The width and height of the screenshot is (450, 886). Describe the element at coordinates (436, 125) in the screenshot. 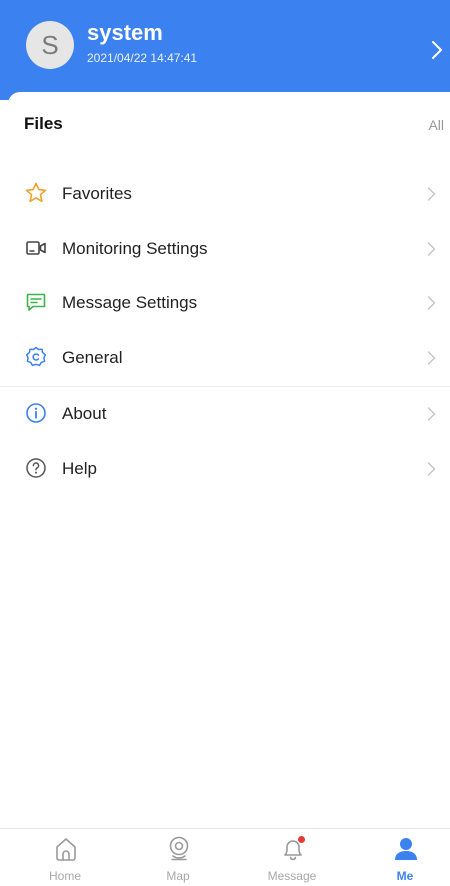

I see `files-all-link: All` at that location.